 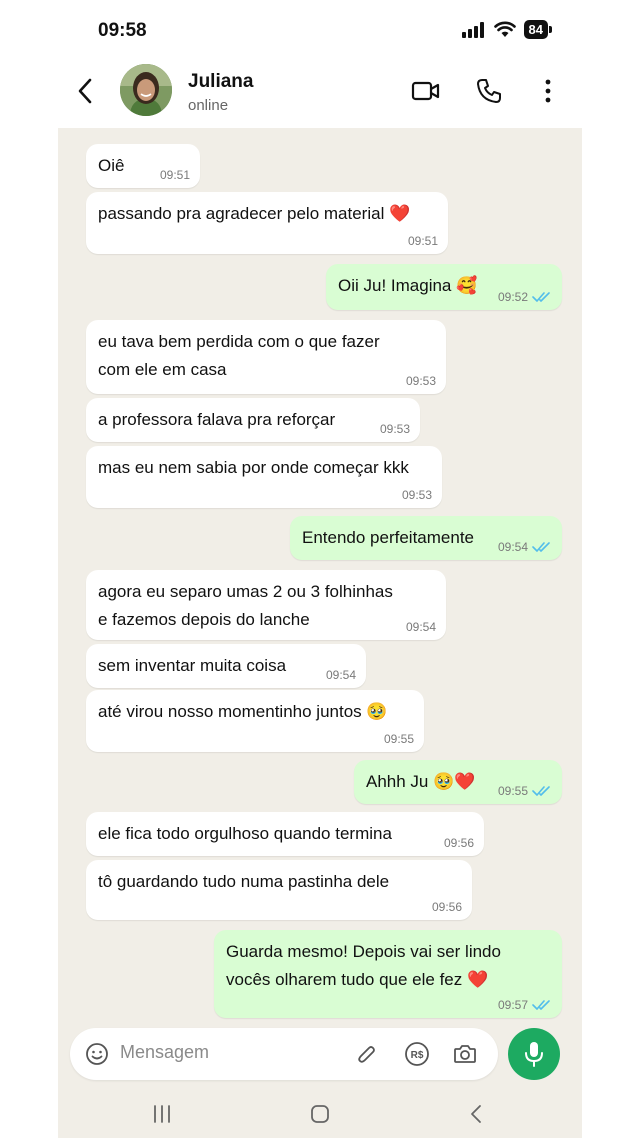 I want to click on camera-button, so click(x=465, y=1054).